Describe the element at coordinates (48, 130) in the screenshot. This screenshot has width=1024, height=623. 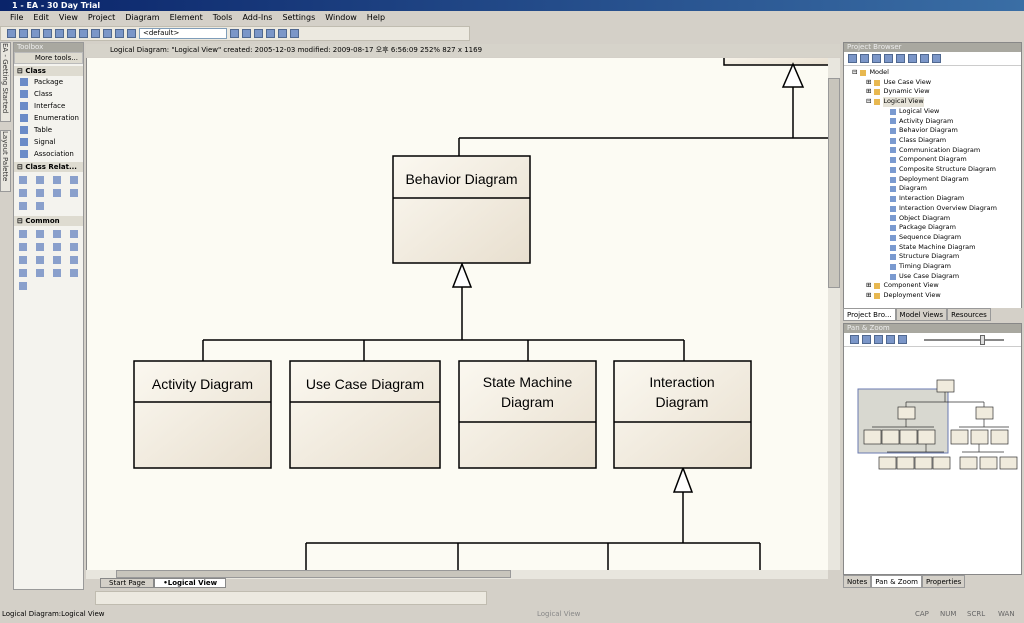
I see `tool-table: Table` at that location.